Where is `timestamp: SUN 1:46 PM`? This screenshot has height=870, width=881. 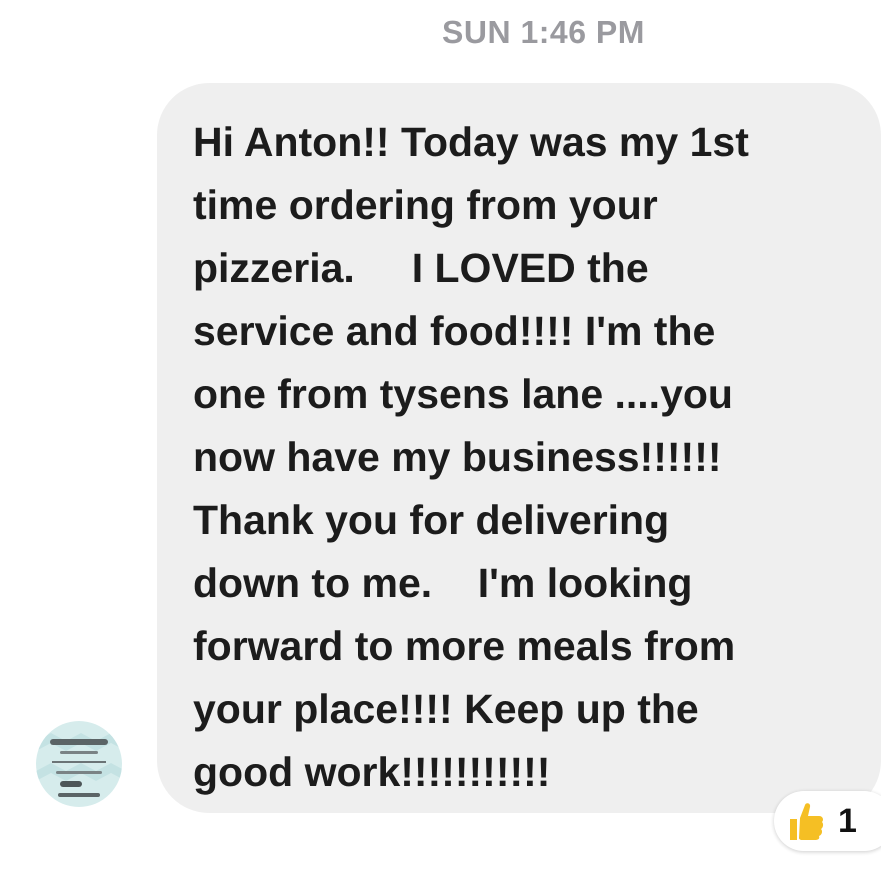 timestamp: SUN 1:46 PM is located at coordinates (543, 32).